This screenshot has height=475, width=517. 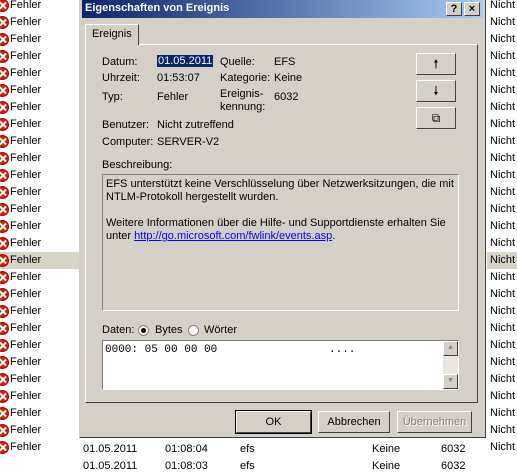 What do you see at coordinates (454, 9) in the screenshot?
I see `help-button: ?` at bounding box center [454, 9].